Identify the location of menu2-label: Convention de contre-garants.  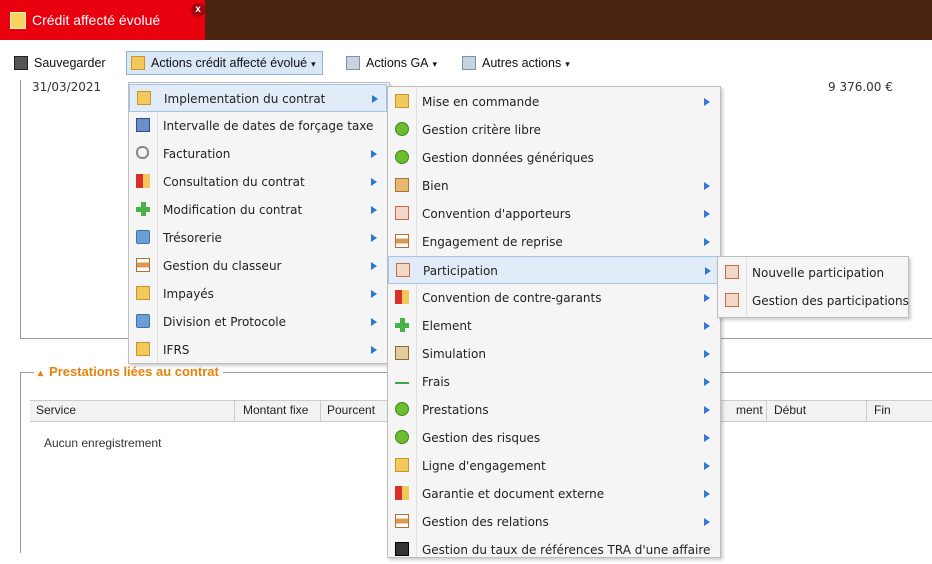
(512, 298).